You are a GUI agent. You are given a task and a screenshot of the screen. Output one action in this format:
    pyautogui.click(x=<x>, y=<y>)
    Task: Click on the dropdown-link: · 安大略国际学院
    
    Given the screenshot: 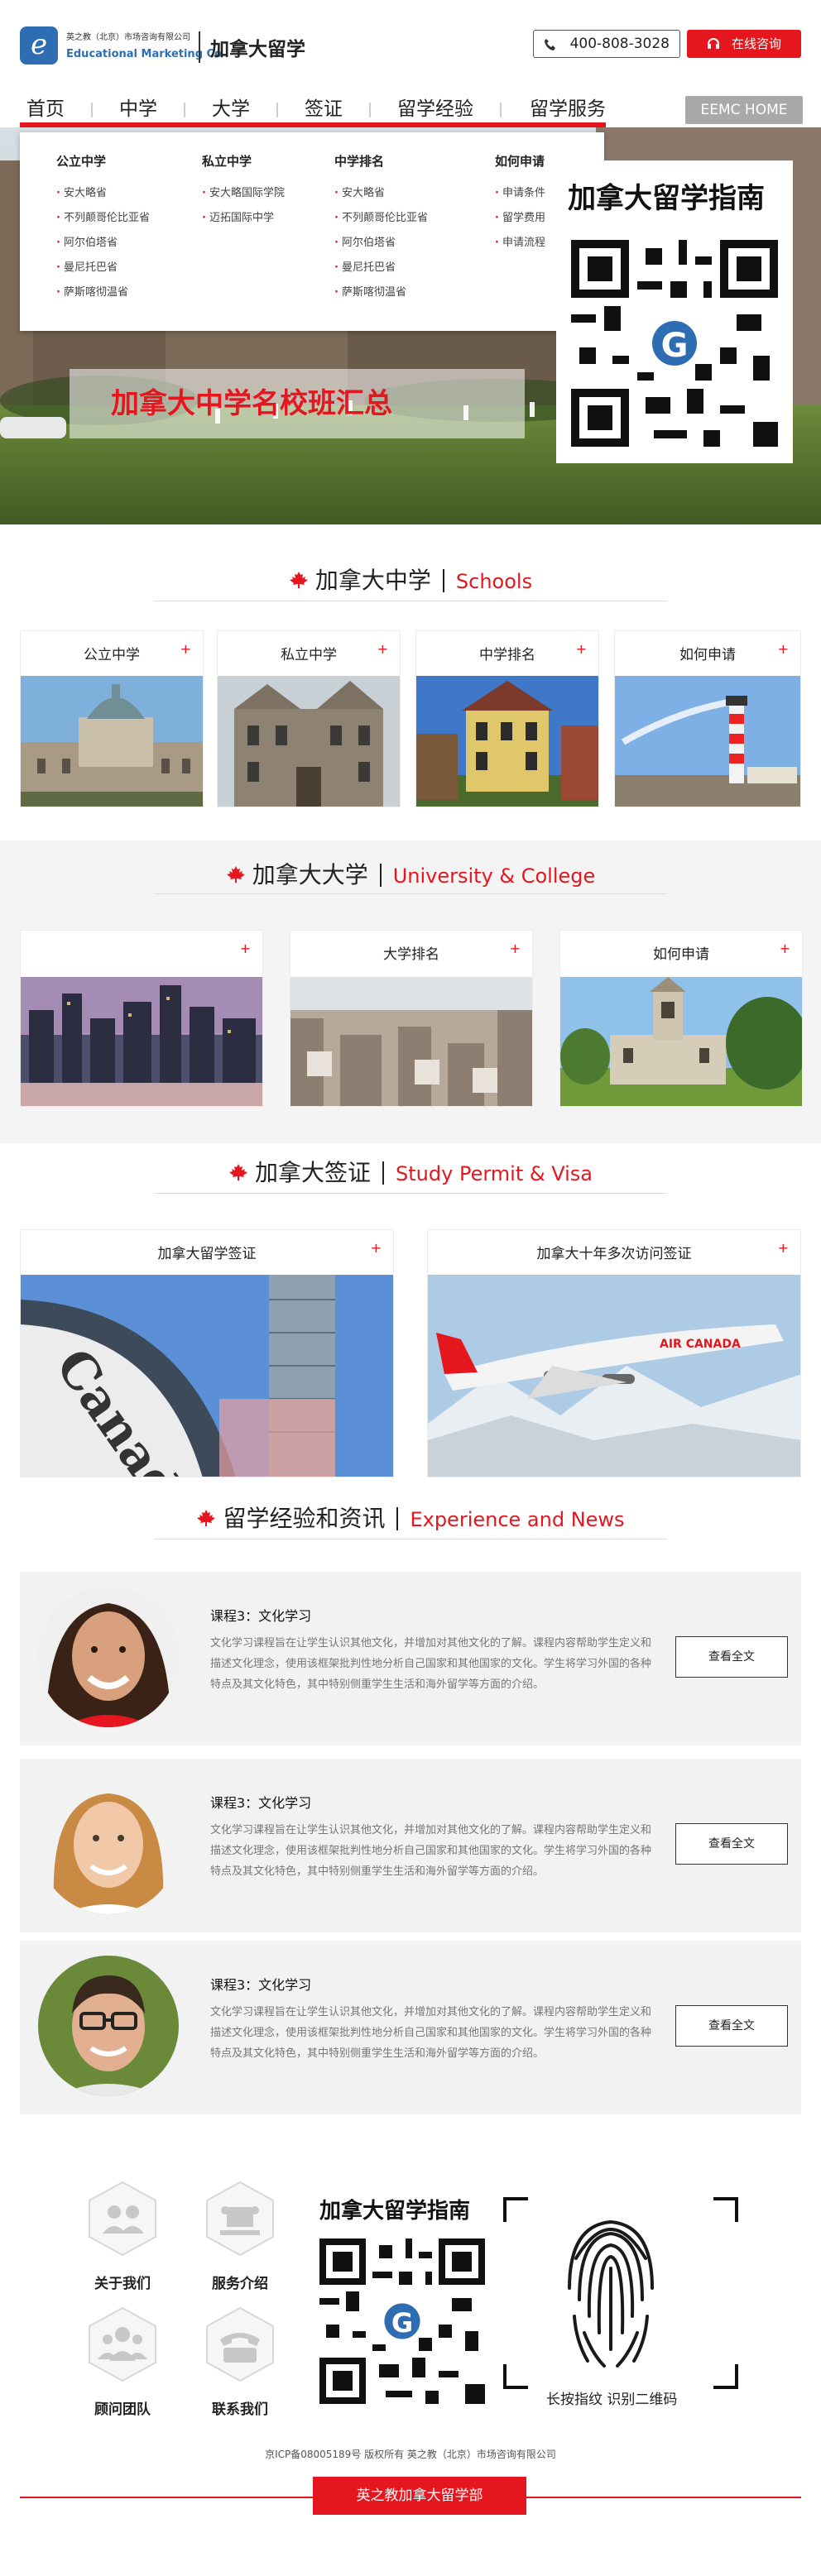 What is the action you would take?
    pyautogui.click(x=244, y=193)
    